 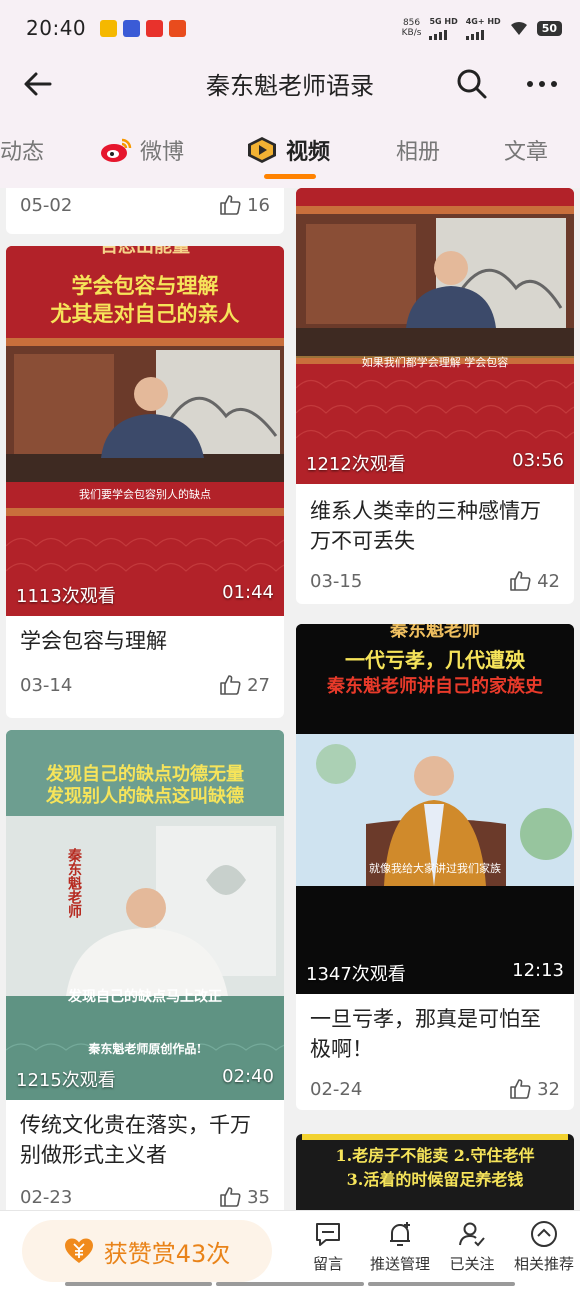 I want to click on overlay-line-1: 一代亏孝，几代遭殃, so click(x=435, y=660).